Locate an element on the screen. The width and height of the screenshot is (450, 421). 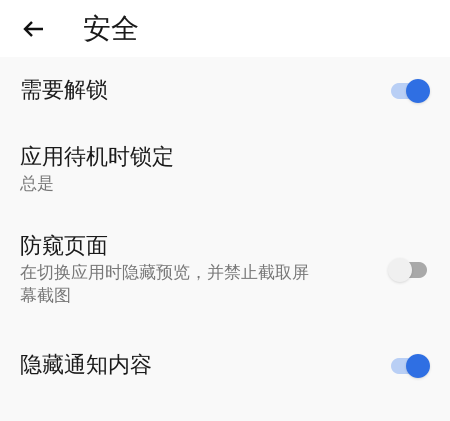
setting-description: 在切换应用时隐藏预览，并禁止截取屏幕截图 is located at coordinates (165, 285).